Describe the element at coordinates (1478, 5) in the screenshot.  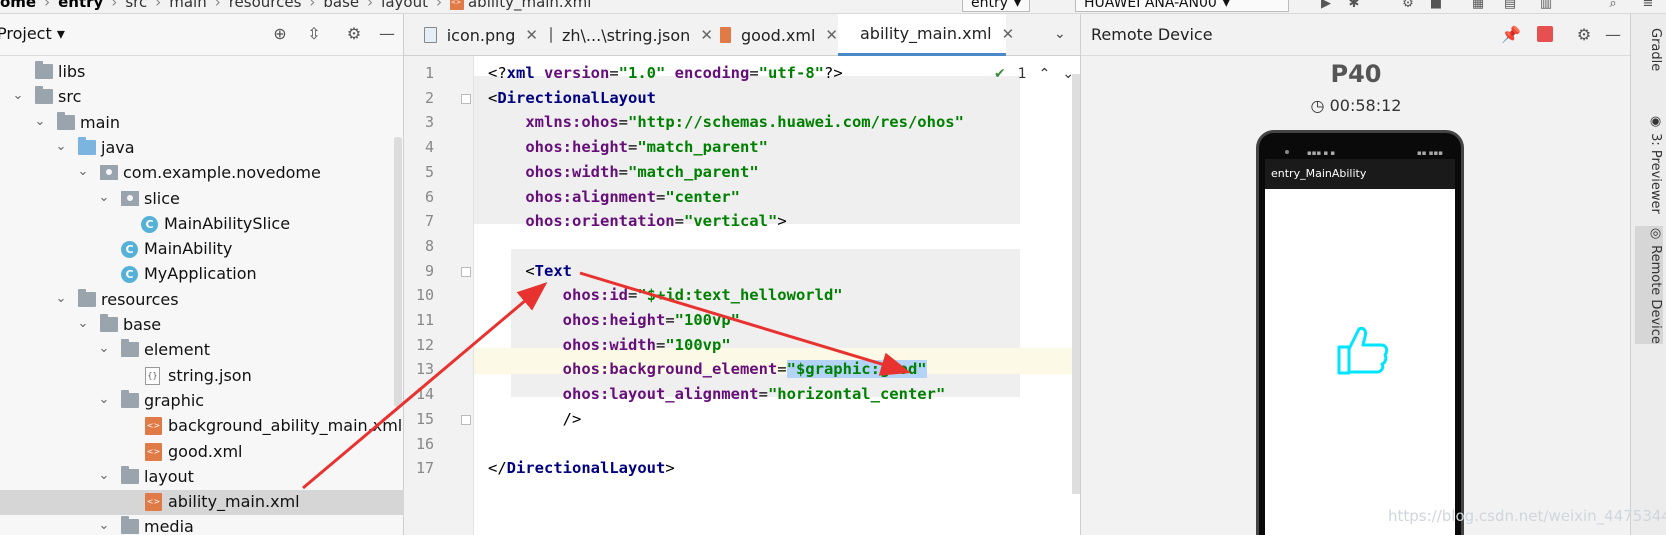
I see `layout-icon: ▦` at that location.